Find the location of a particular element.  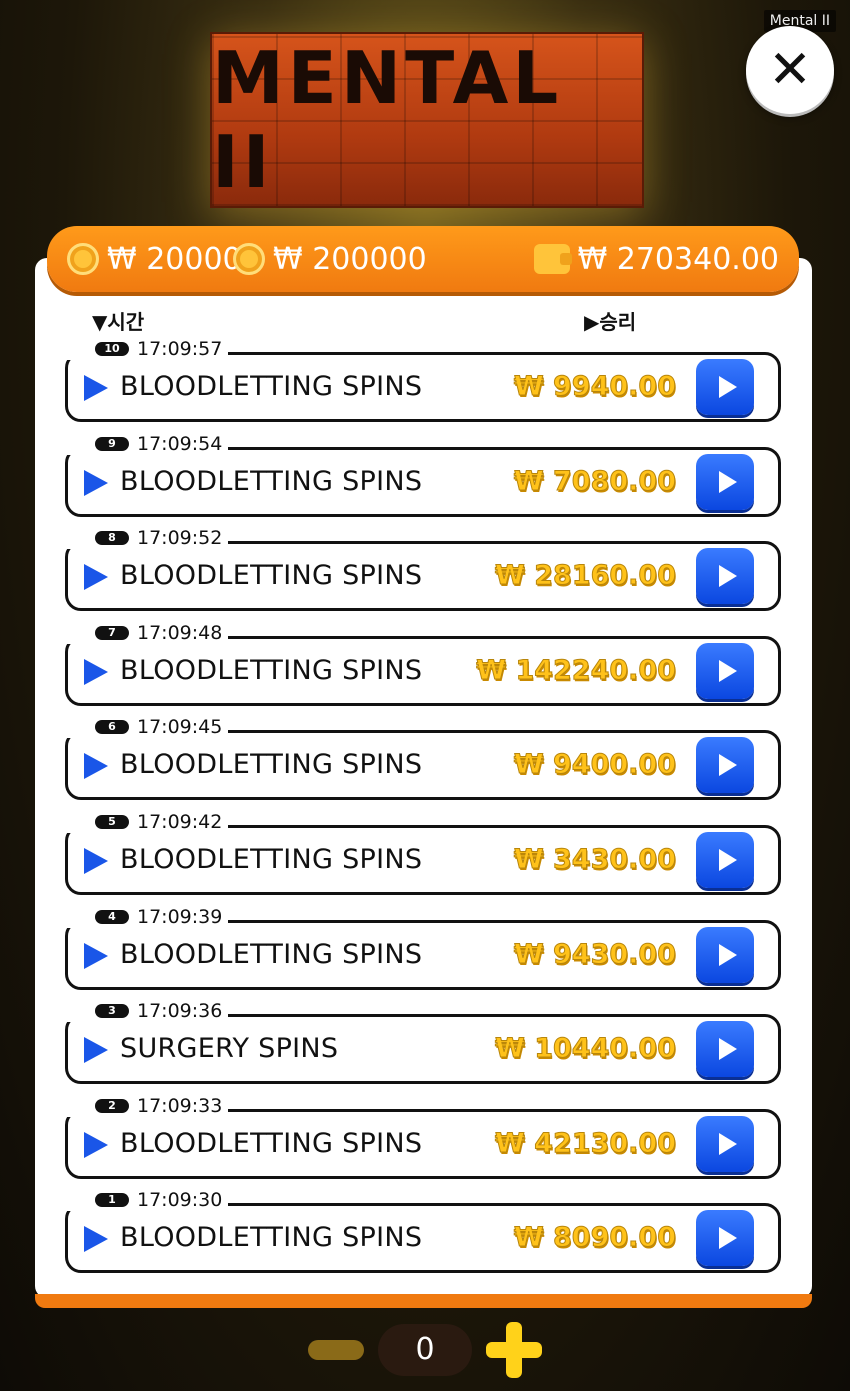

spin-mode: SURGERY SPINS is located at coordinates (229, 1048).